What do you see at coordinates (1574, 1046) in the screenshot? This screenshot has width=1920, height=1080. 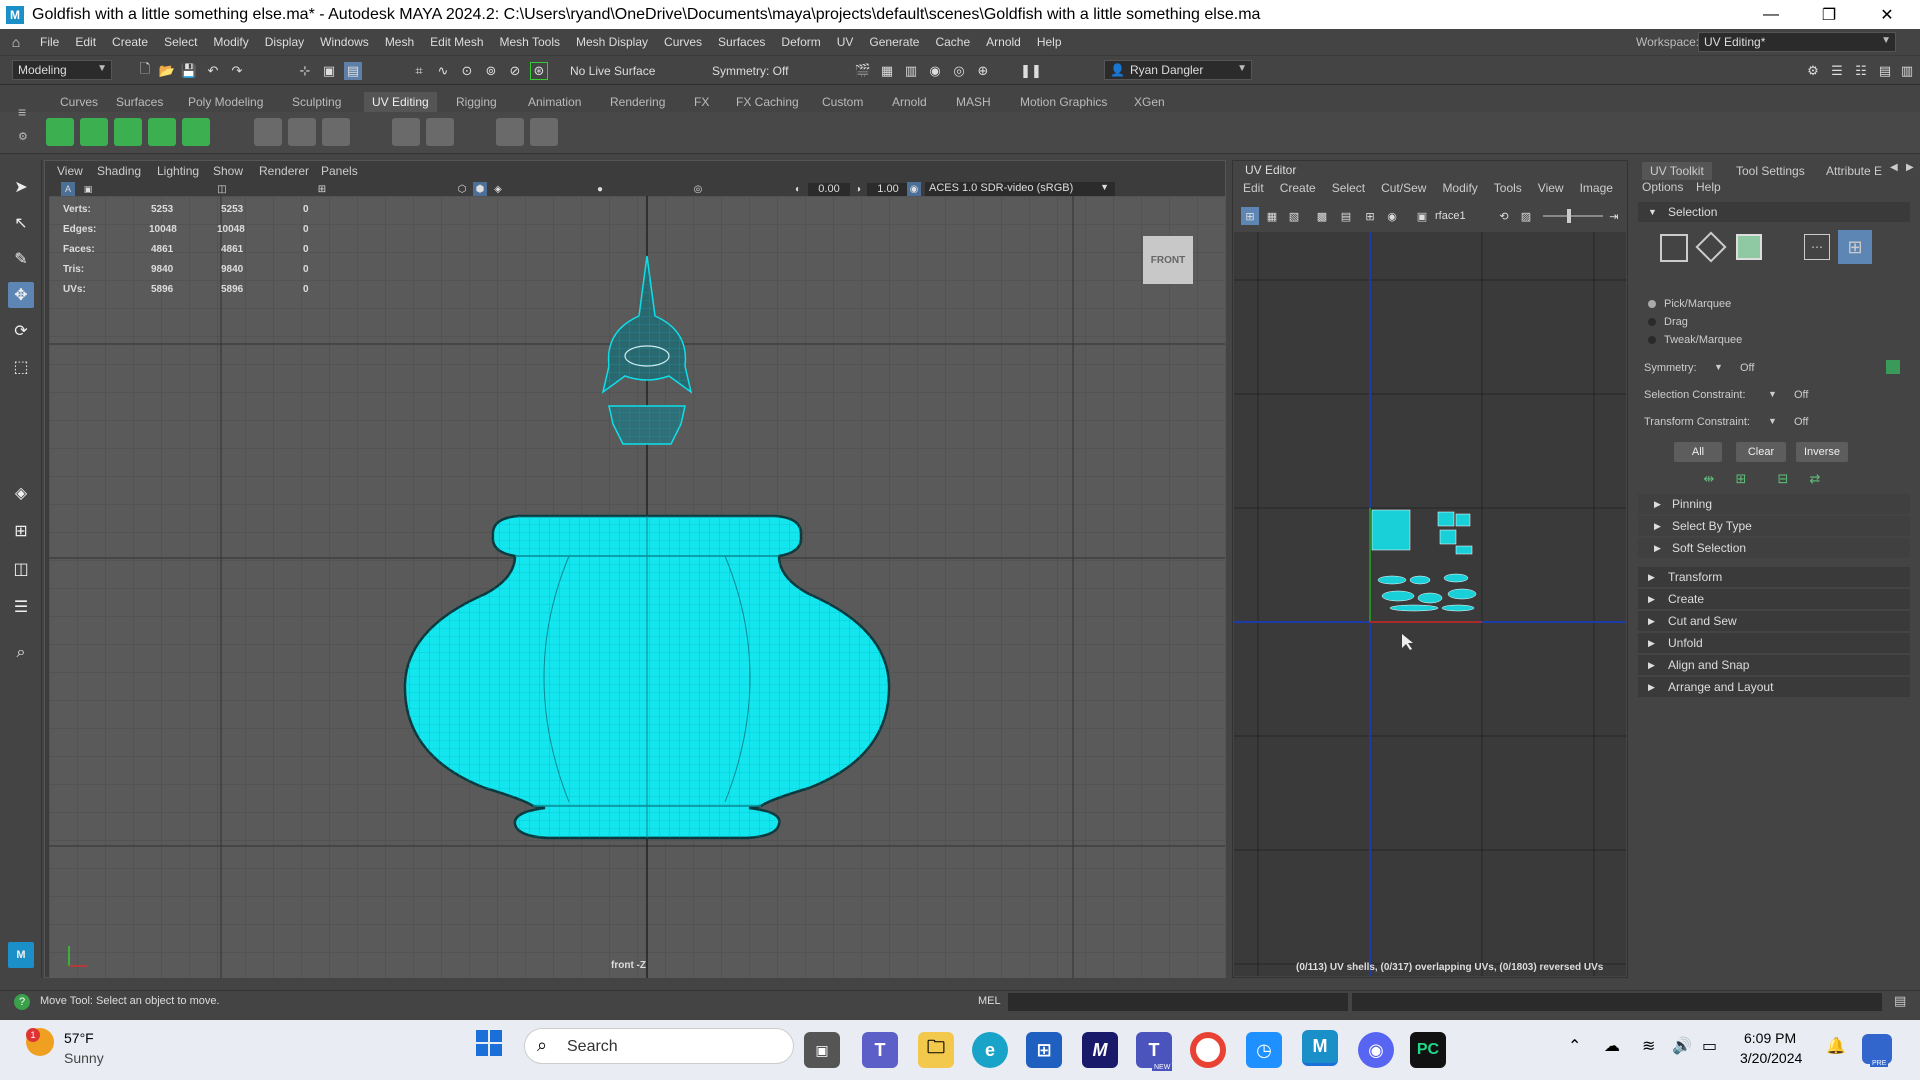 I see `tray-chevron-up-icon: ⌃` at bounding box center [1574, 1046].